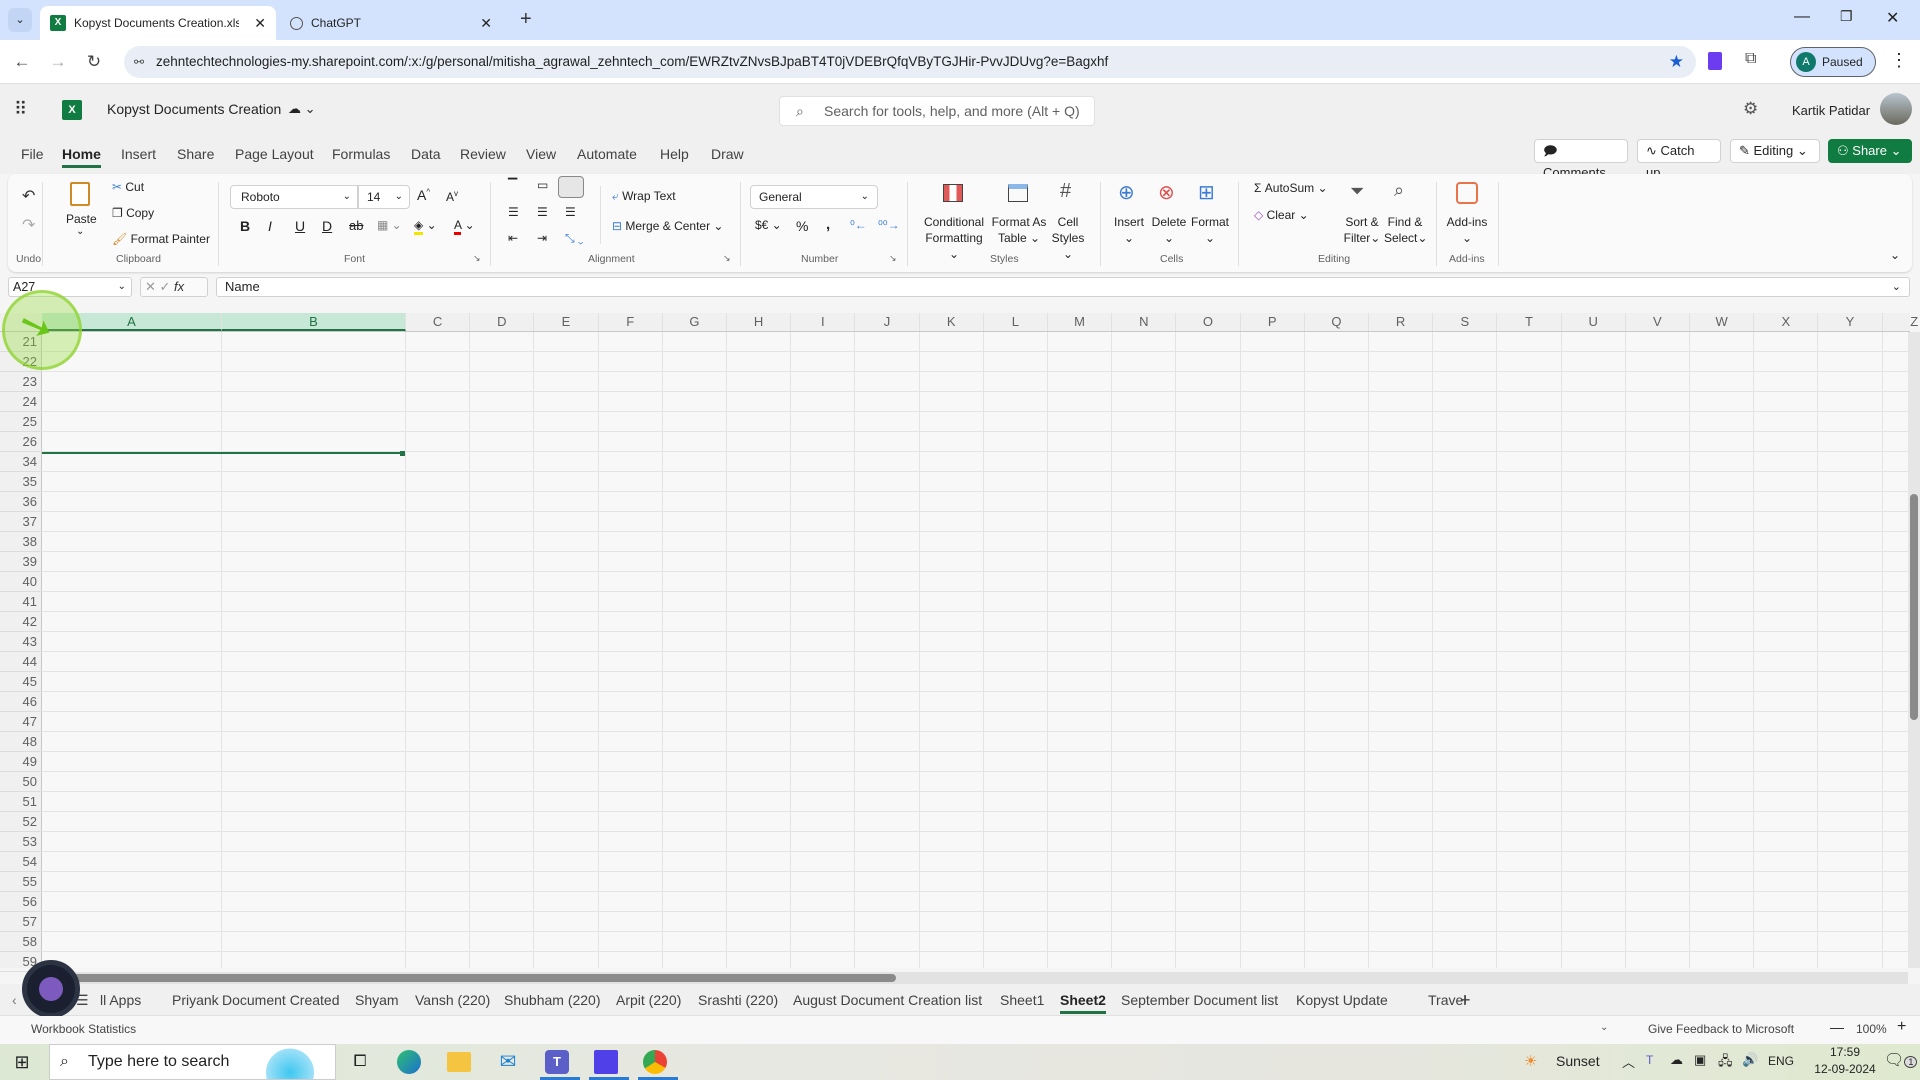  What do you see at coordinates (361, 155) in the screenshot?
I see `menu-formulas: Formulas` at bounding box center [361, 155].